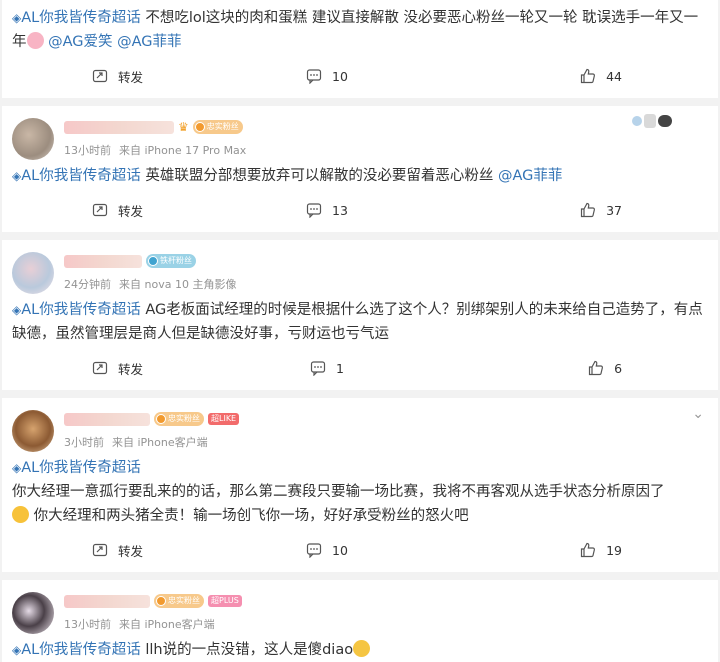  What do you see at coordinates (340, 368) in the screenshot?
I see `comment-count: 1` at bounding box center [340, 368].